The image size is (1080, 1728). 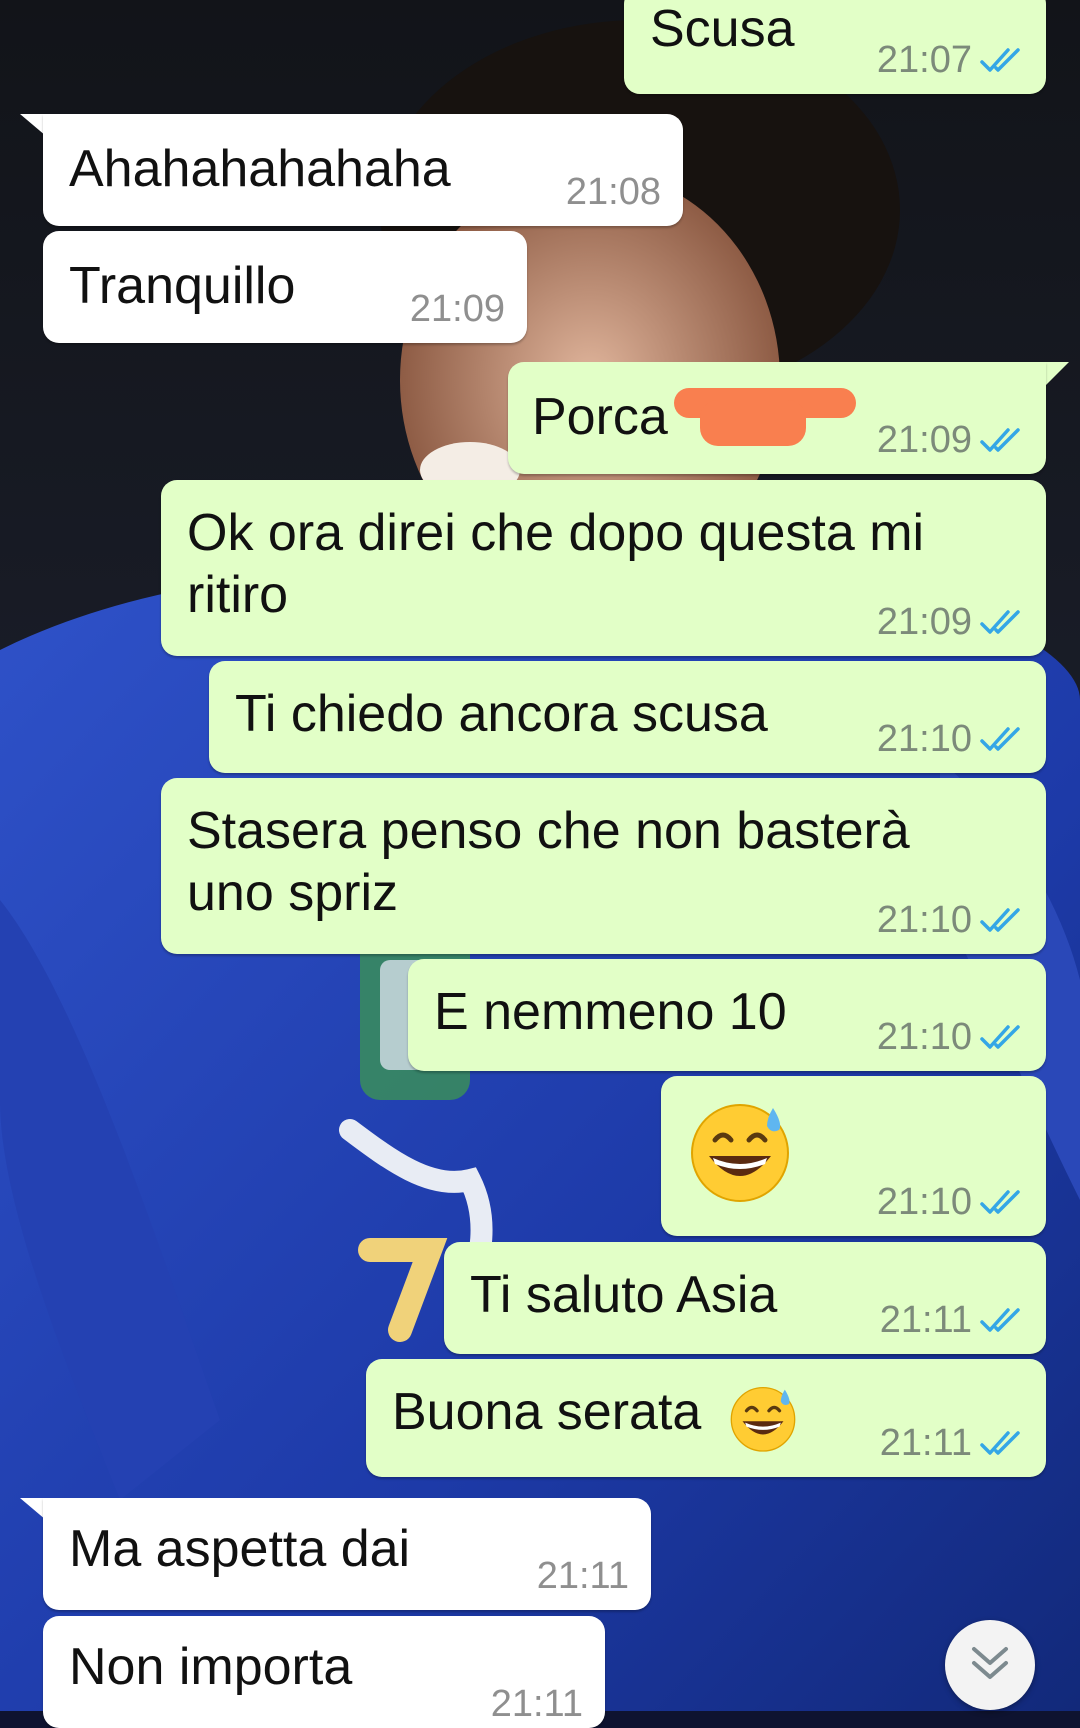 I want to click on message-meta: 21:07, so click(x=950, y=60).